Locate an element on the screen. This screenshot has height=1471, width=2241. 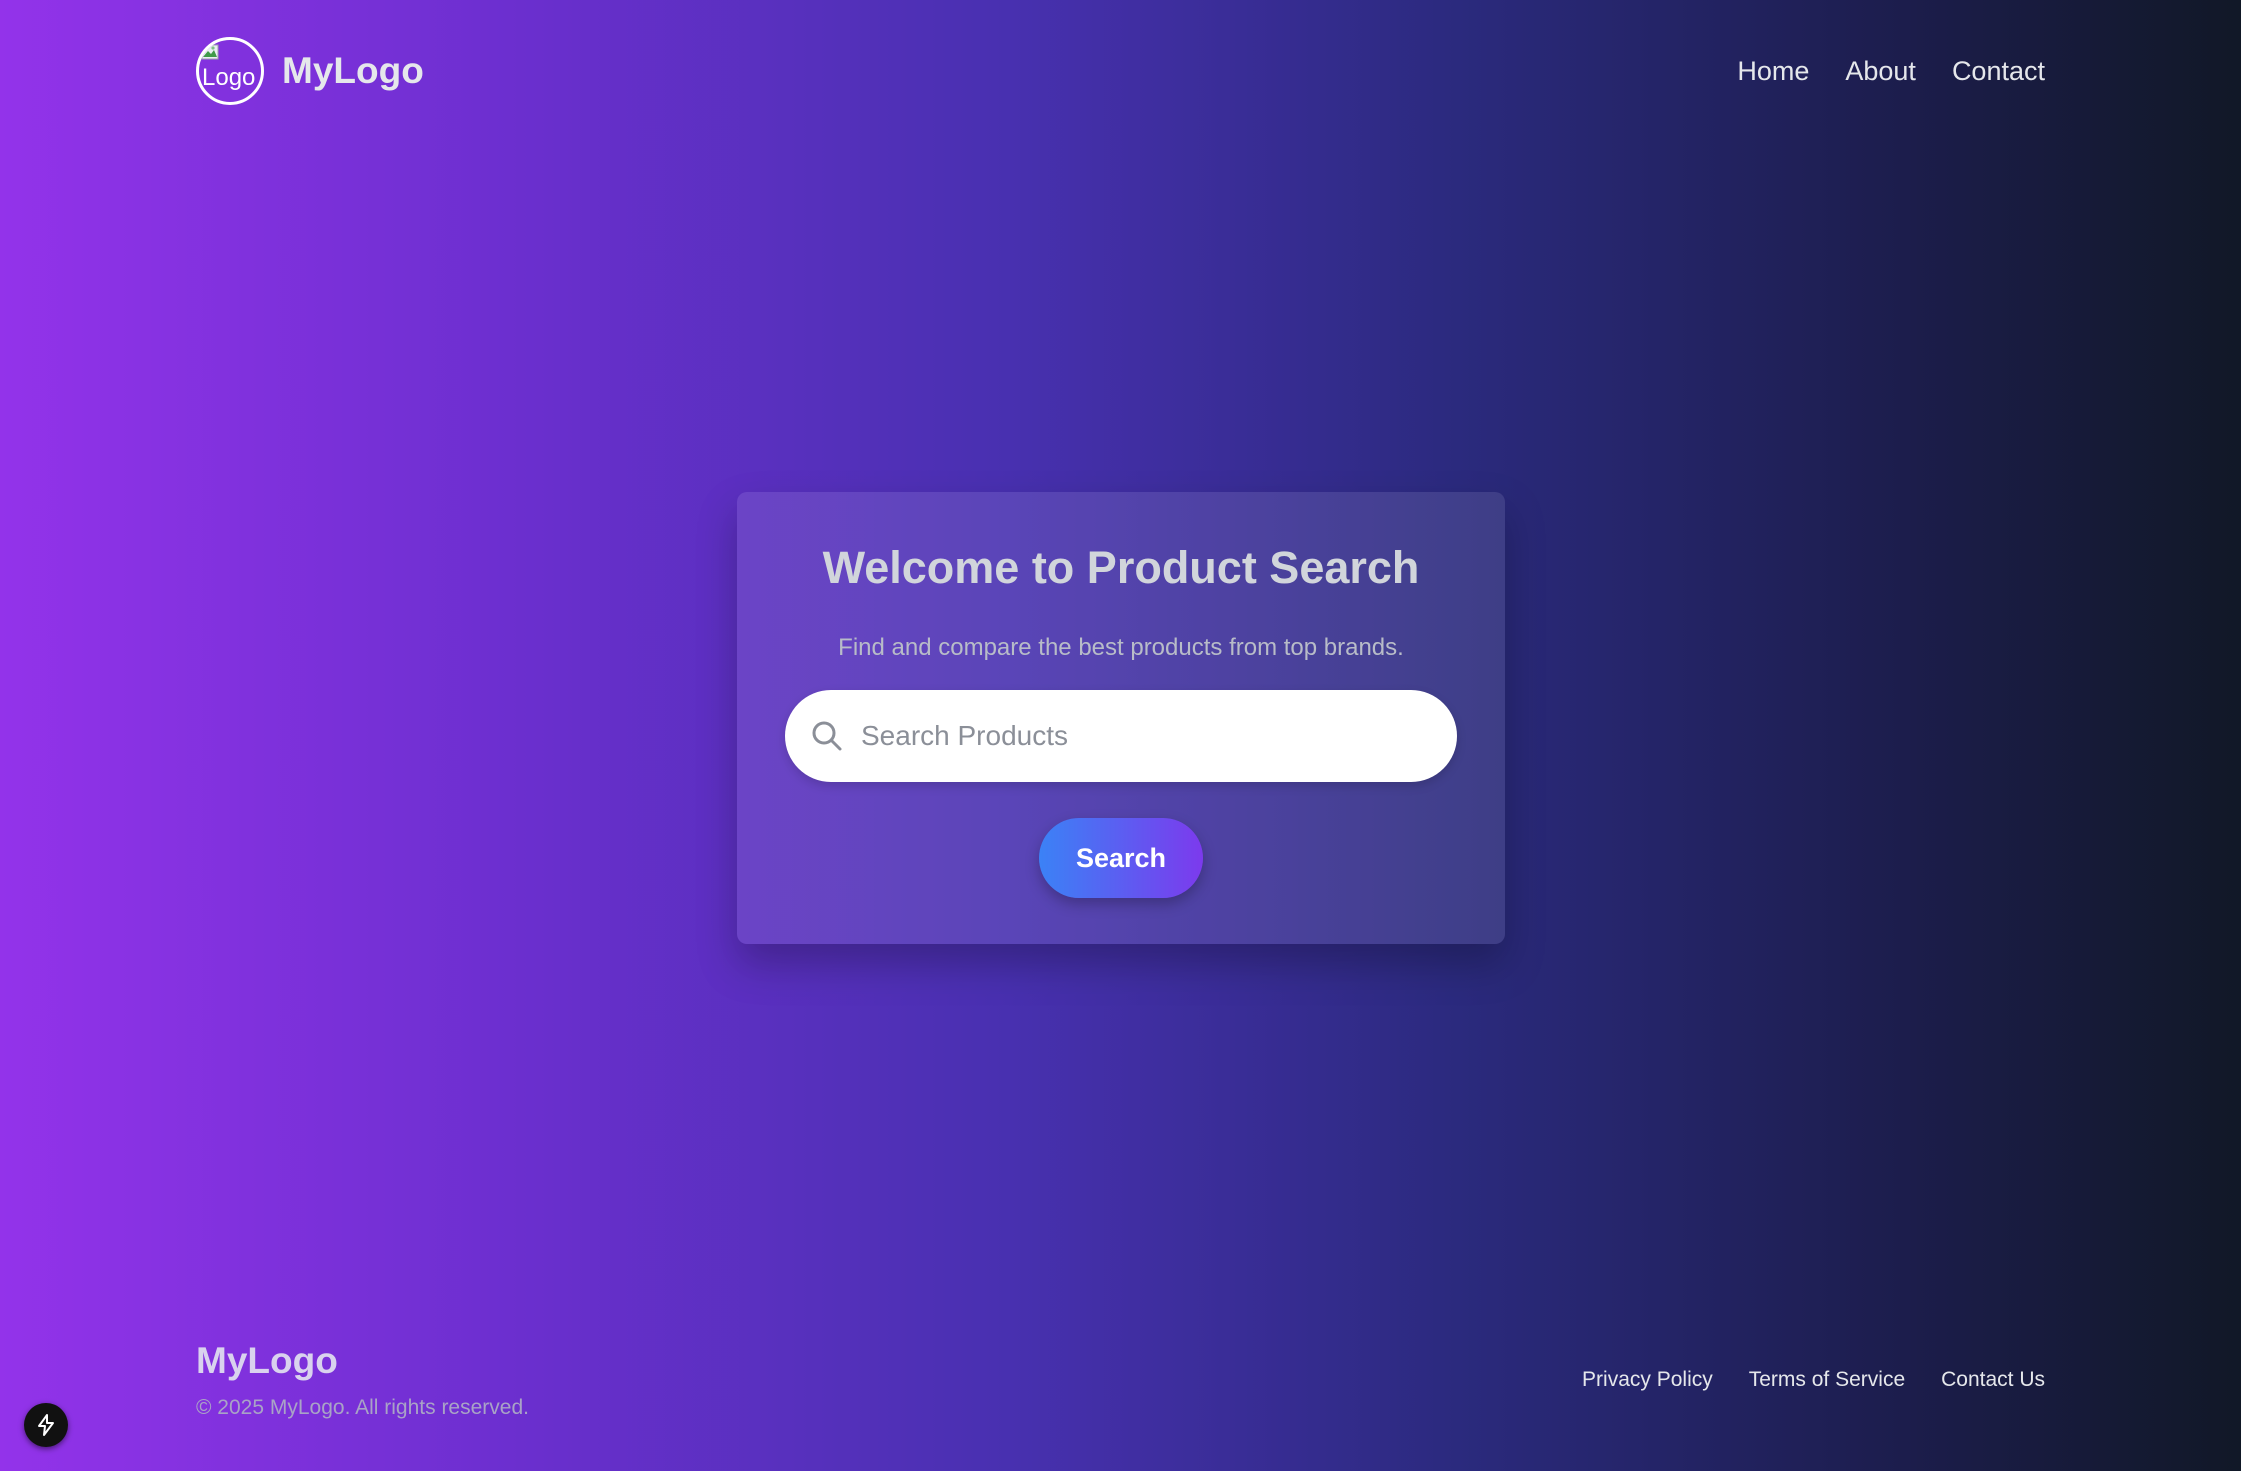
lightning-icon is located at coordinates (46, 1425).